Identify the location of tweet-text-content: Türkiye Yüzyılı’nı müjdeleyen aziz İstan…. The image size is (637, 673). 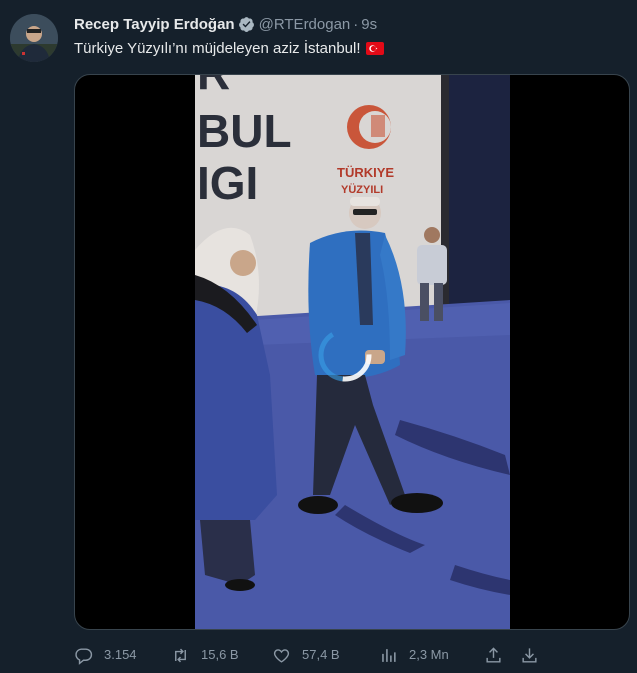
(217, 48).